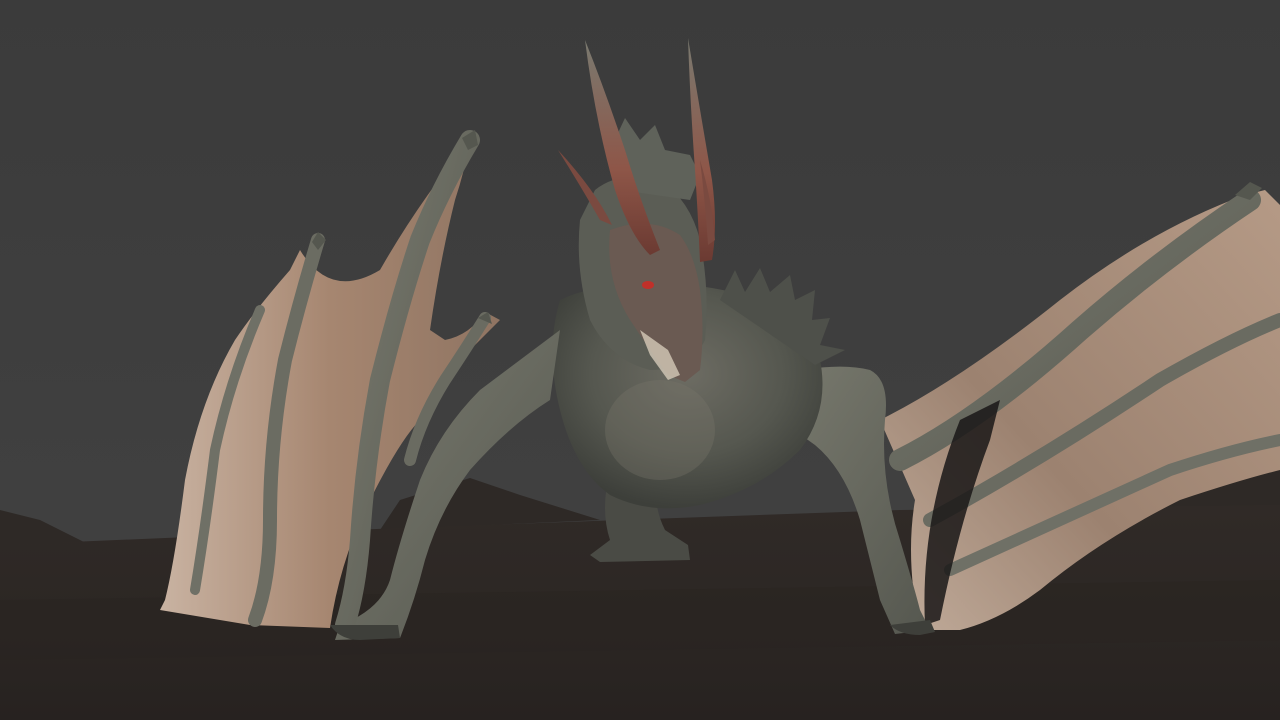  What do you see at coordinates (660, 430) in the screenshot?
I see `dragon-chest-highlight` at bounding box center [660, 430].